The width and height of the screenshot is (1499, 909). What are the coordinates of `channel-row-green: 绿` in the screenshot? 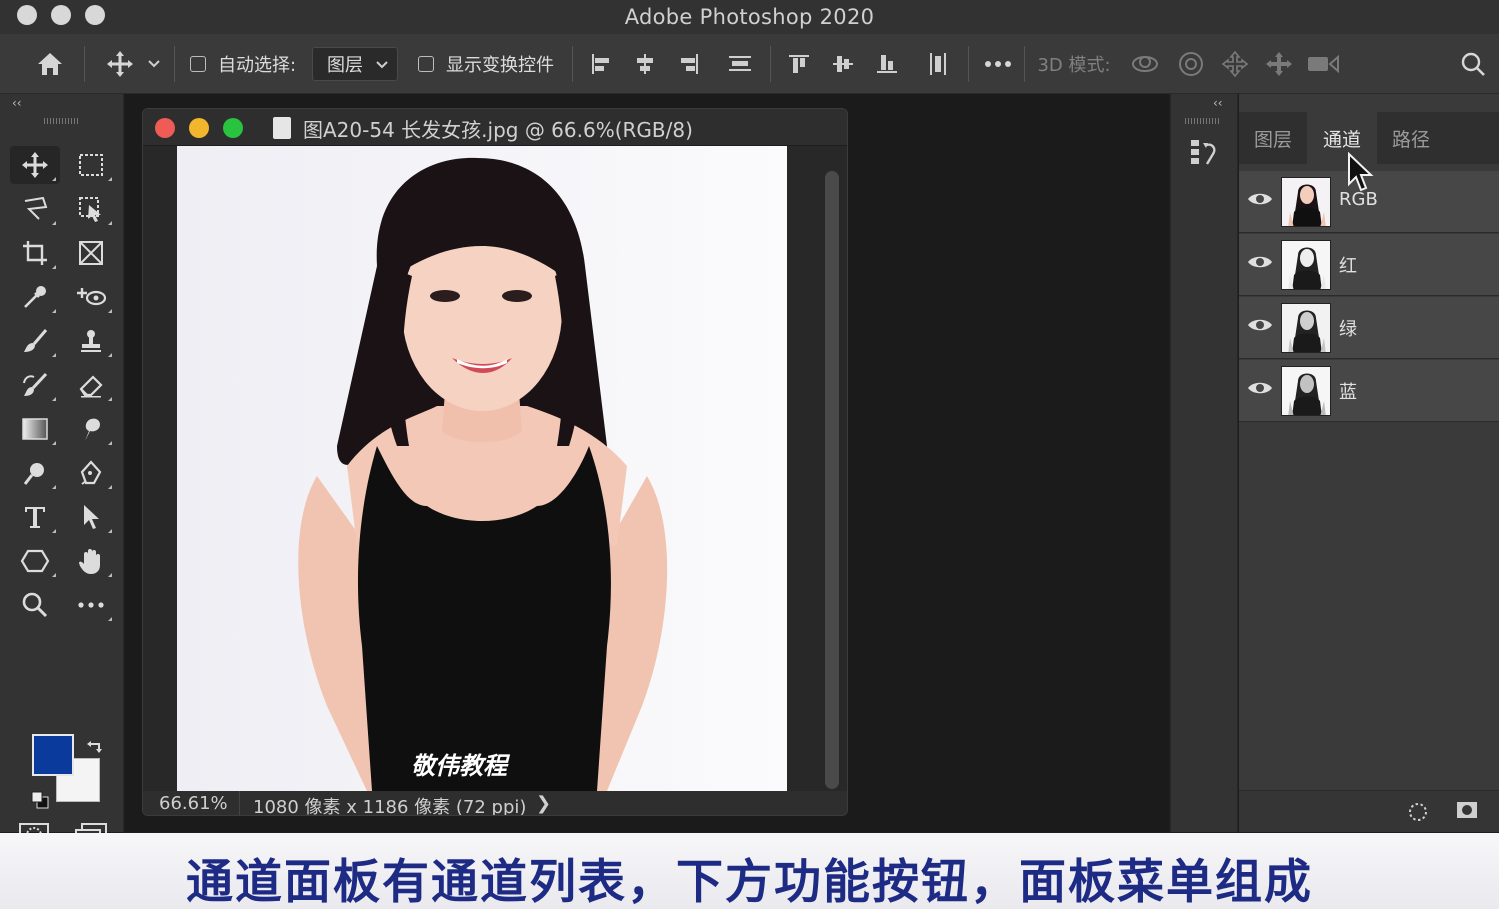 It's located at (1369, 328).